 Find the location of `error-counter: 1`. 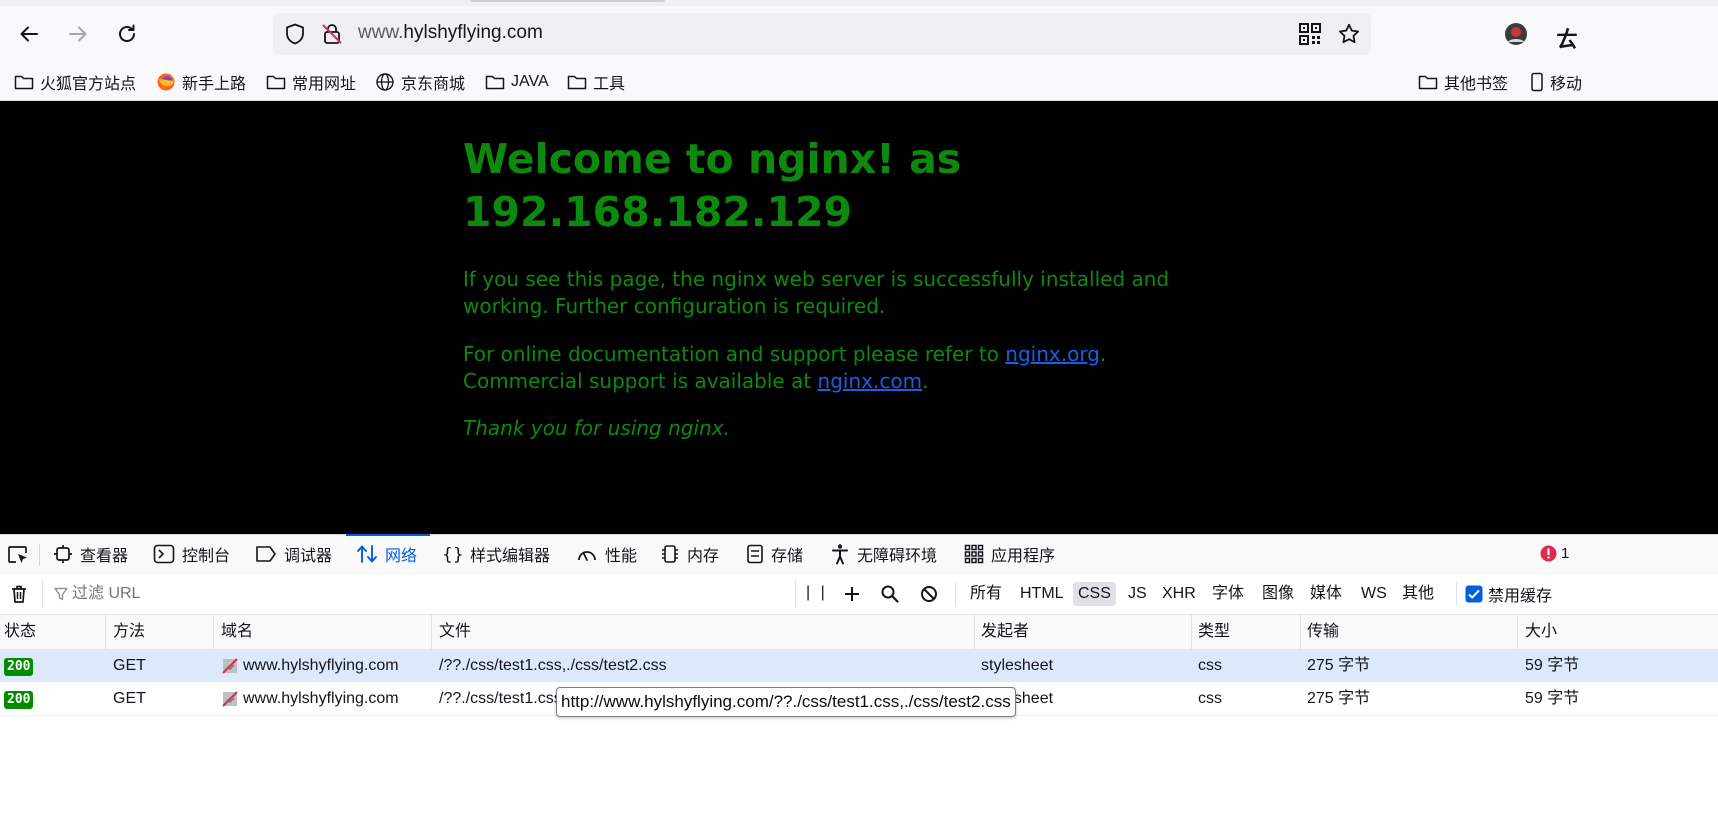

error-counter: 1 is located at coordinates (1554, 553).